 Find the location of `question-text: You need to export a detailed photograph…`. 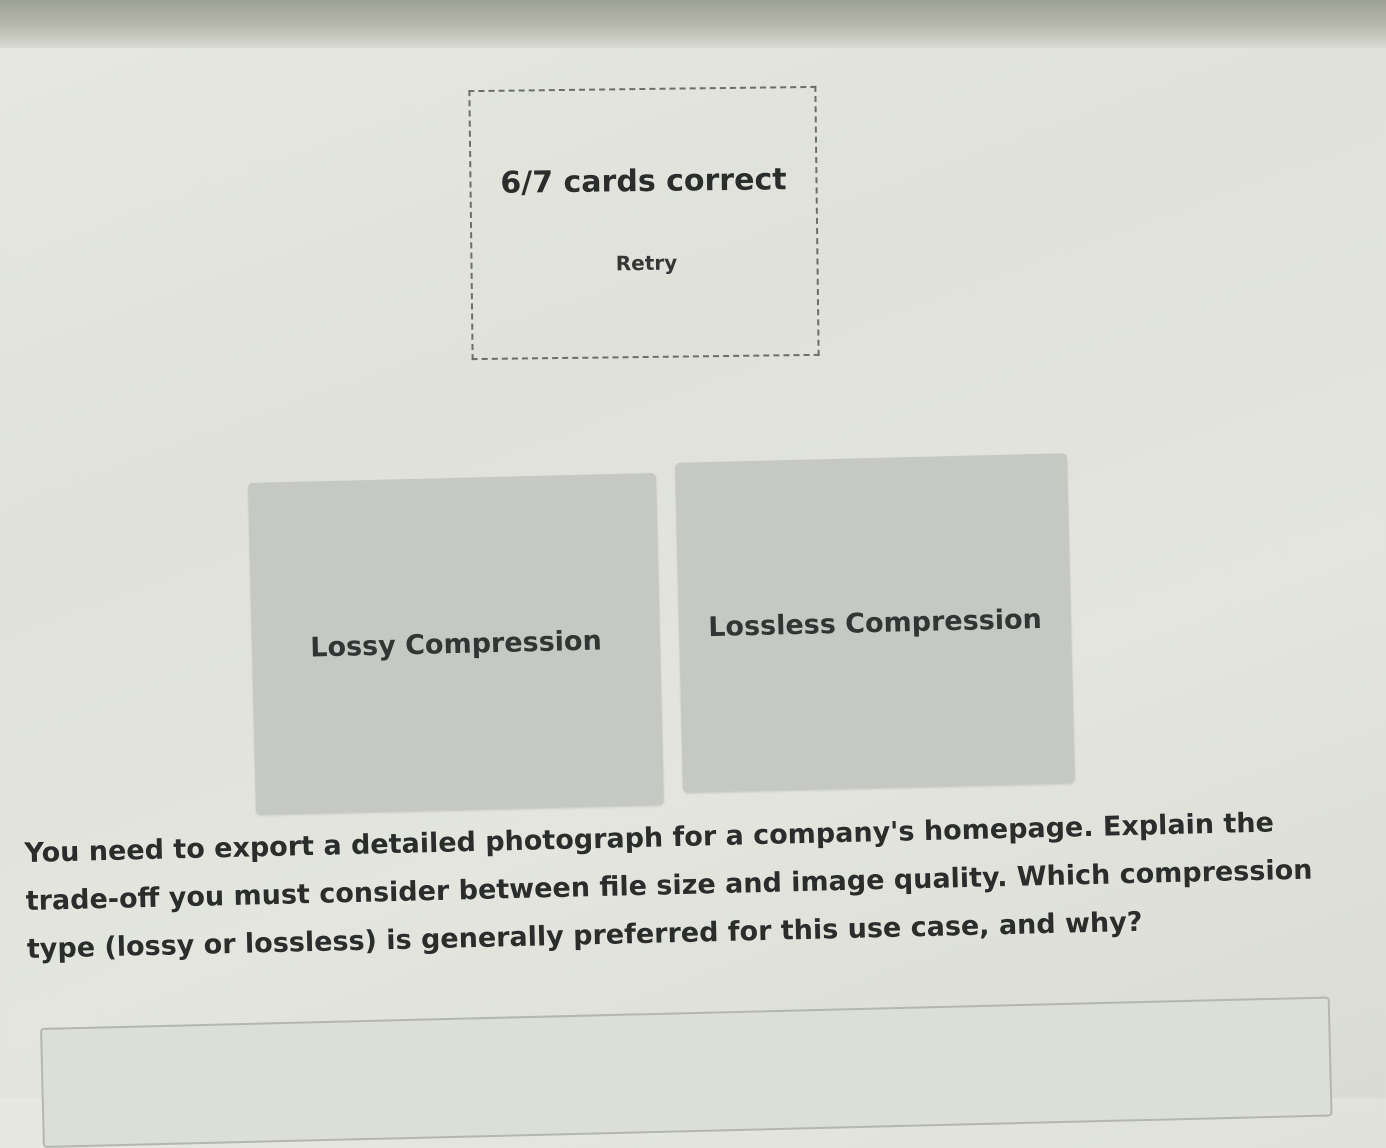

question-text: You need to export a detailed photograph… is located at coordinates (668, 886).